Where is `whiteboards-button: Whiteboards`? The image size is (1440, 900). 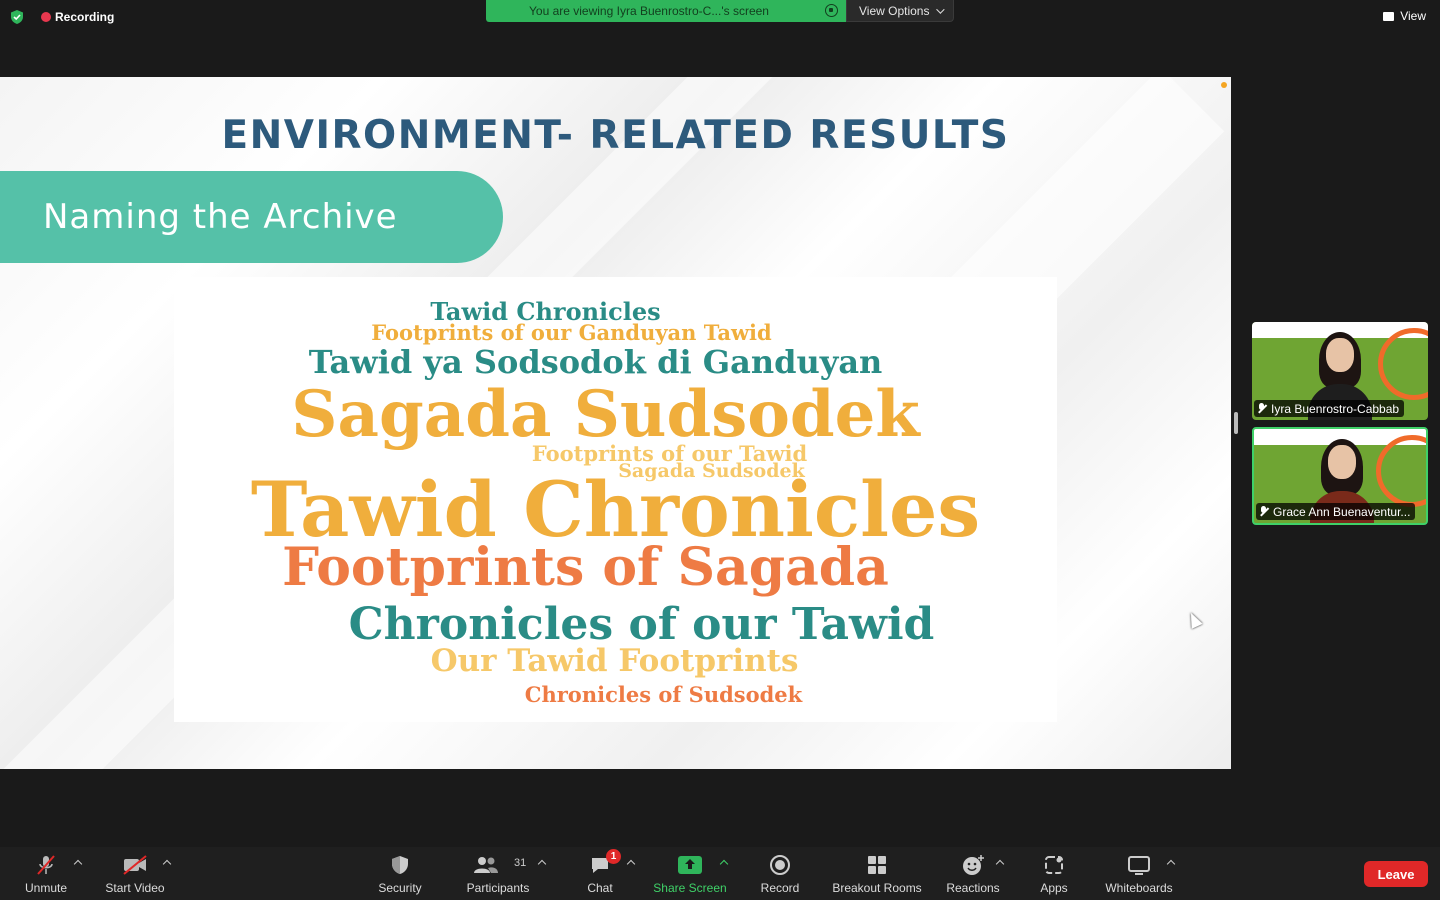 whiteboards-button: Whiteboards is located at coordinates (1139, 875).